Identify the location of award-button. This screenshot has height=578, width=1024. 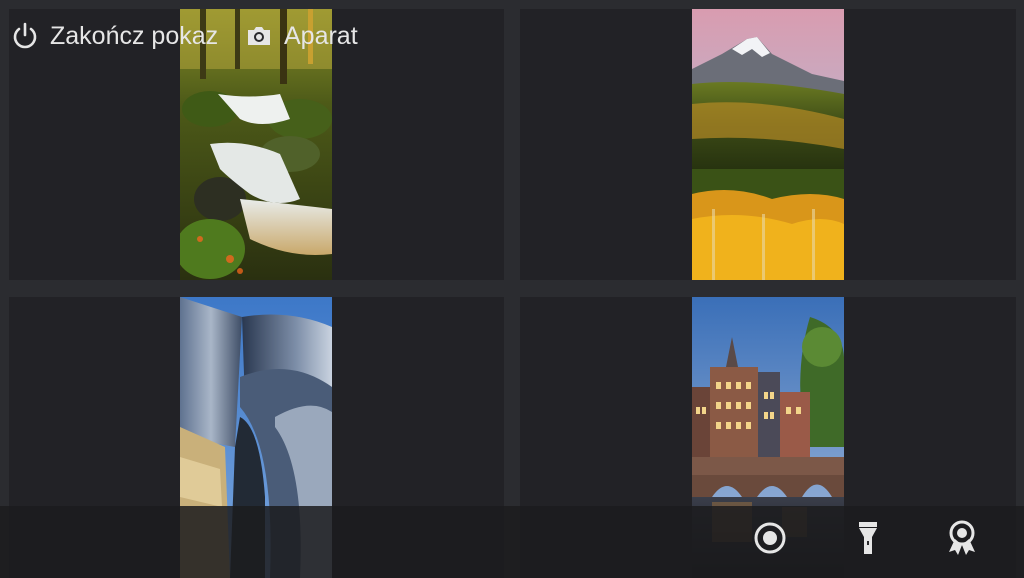
(962, 540).